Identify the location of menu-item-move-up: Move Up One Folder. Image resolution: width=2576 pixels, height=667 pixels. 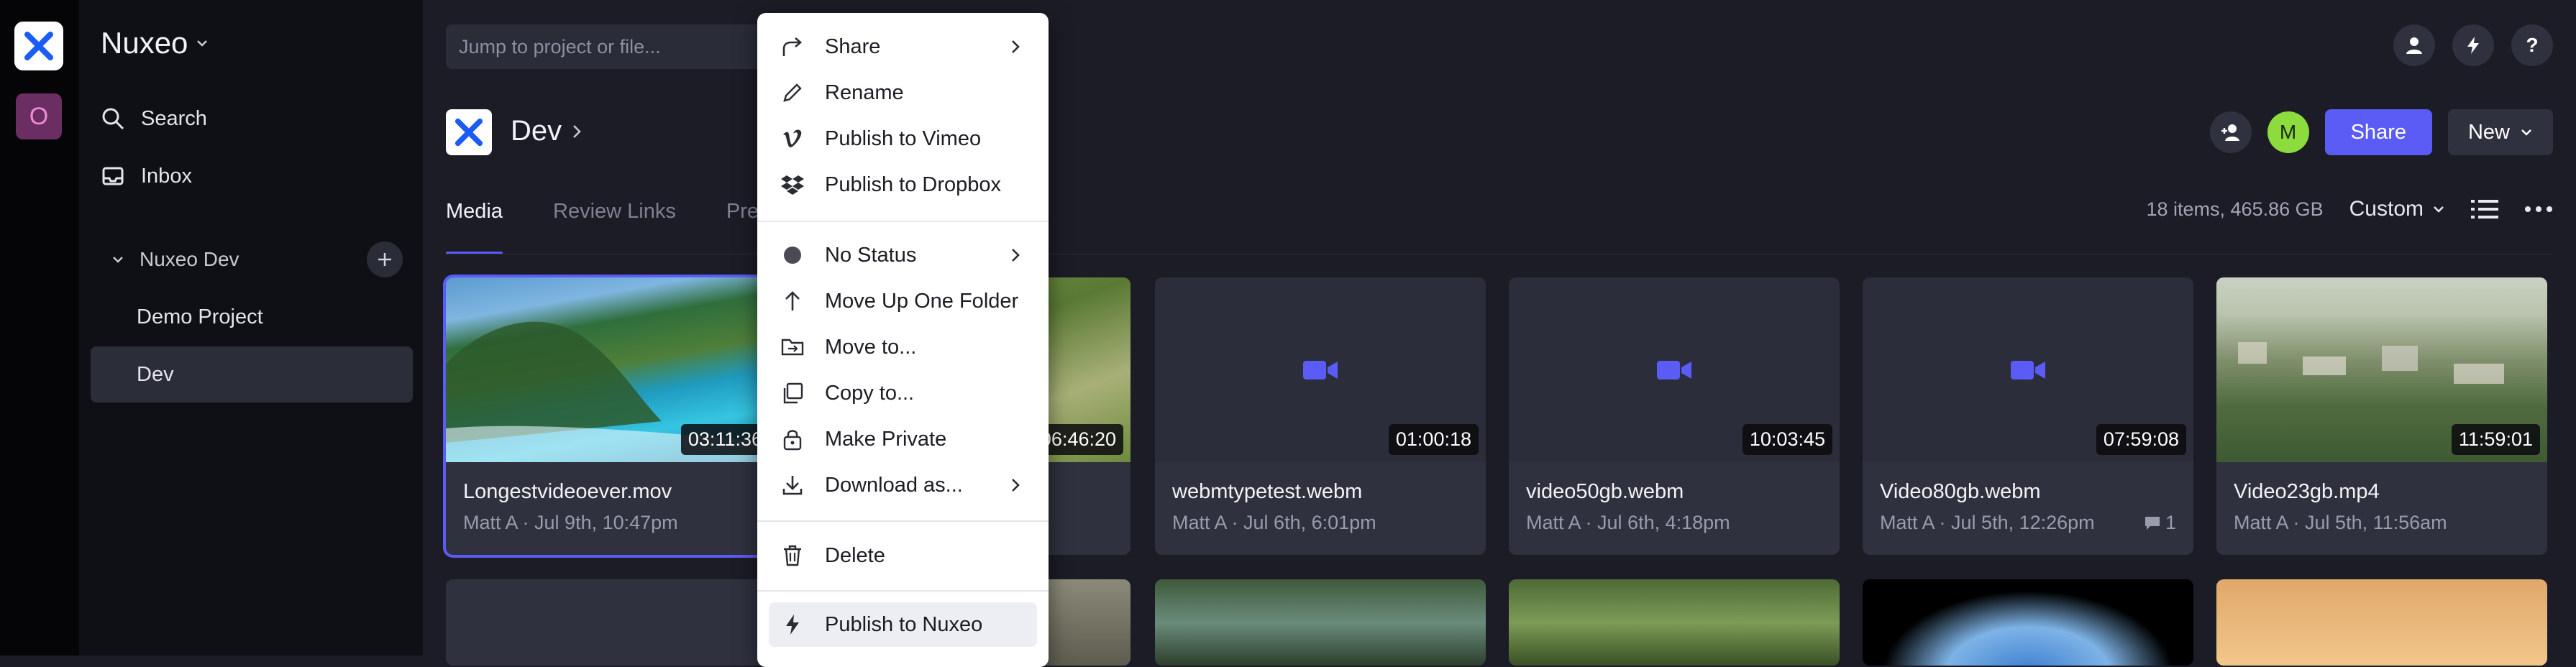
(903, 301).